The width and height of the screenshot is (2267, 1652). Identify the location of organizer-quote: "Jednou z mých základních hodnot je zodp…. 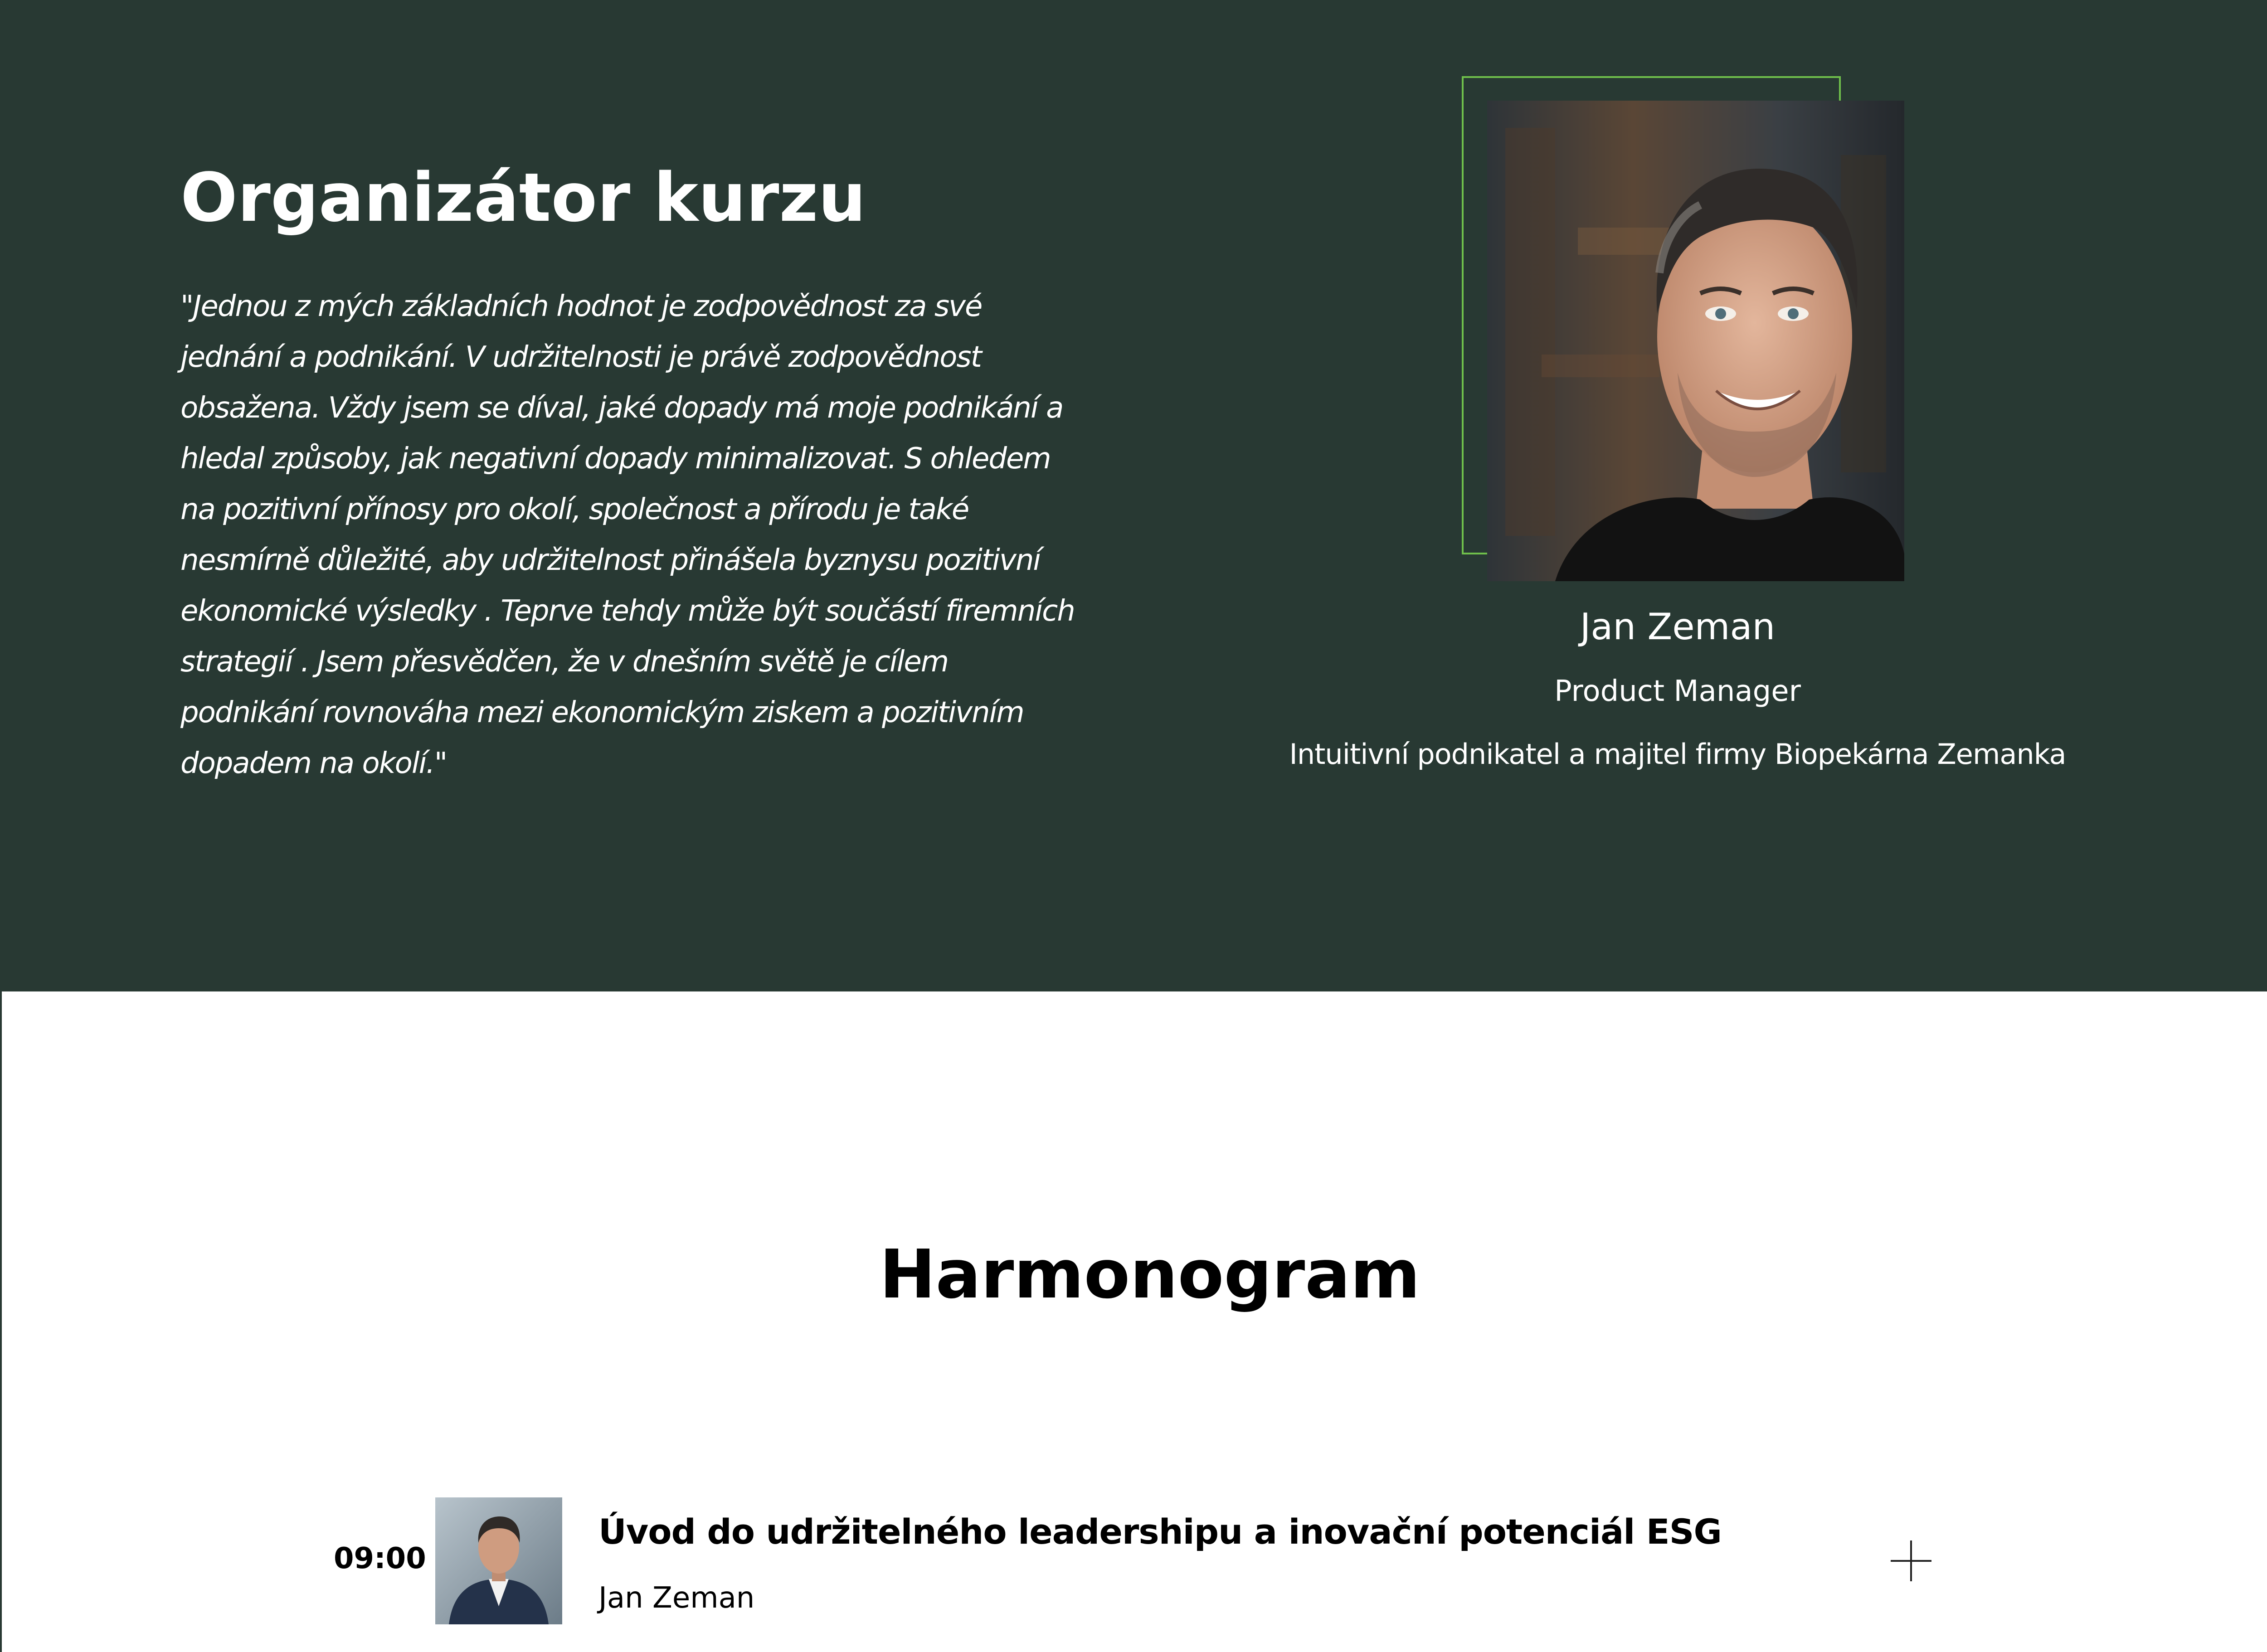
(628, 535).